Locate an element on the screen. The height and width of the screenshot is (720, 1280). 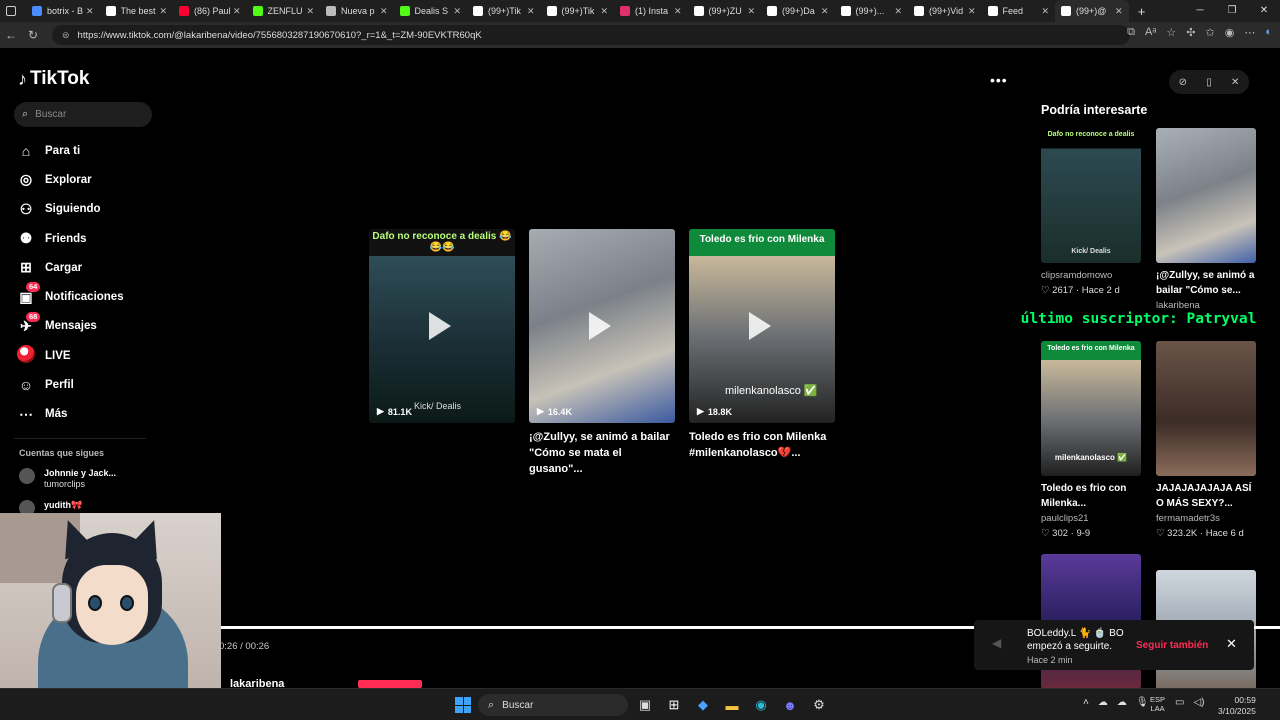
following-item: Johnnie y Jack... tumorclips is located at coordinates (67, 479).